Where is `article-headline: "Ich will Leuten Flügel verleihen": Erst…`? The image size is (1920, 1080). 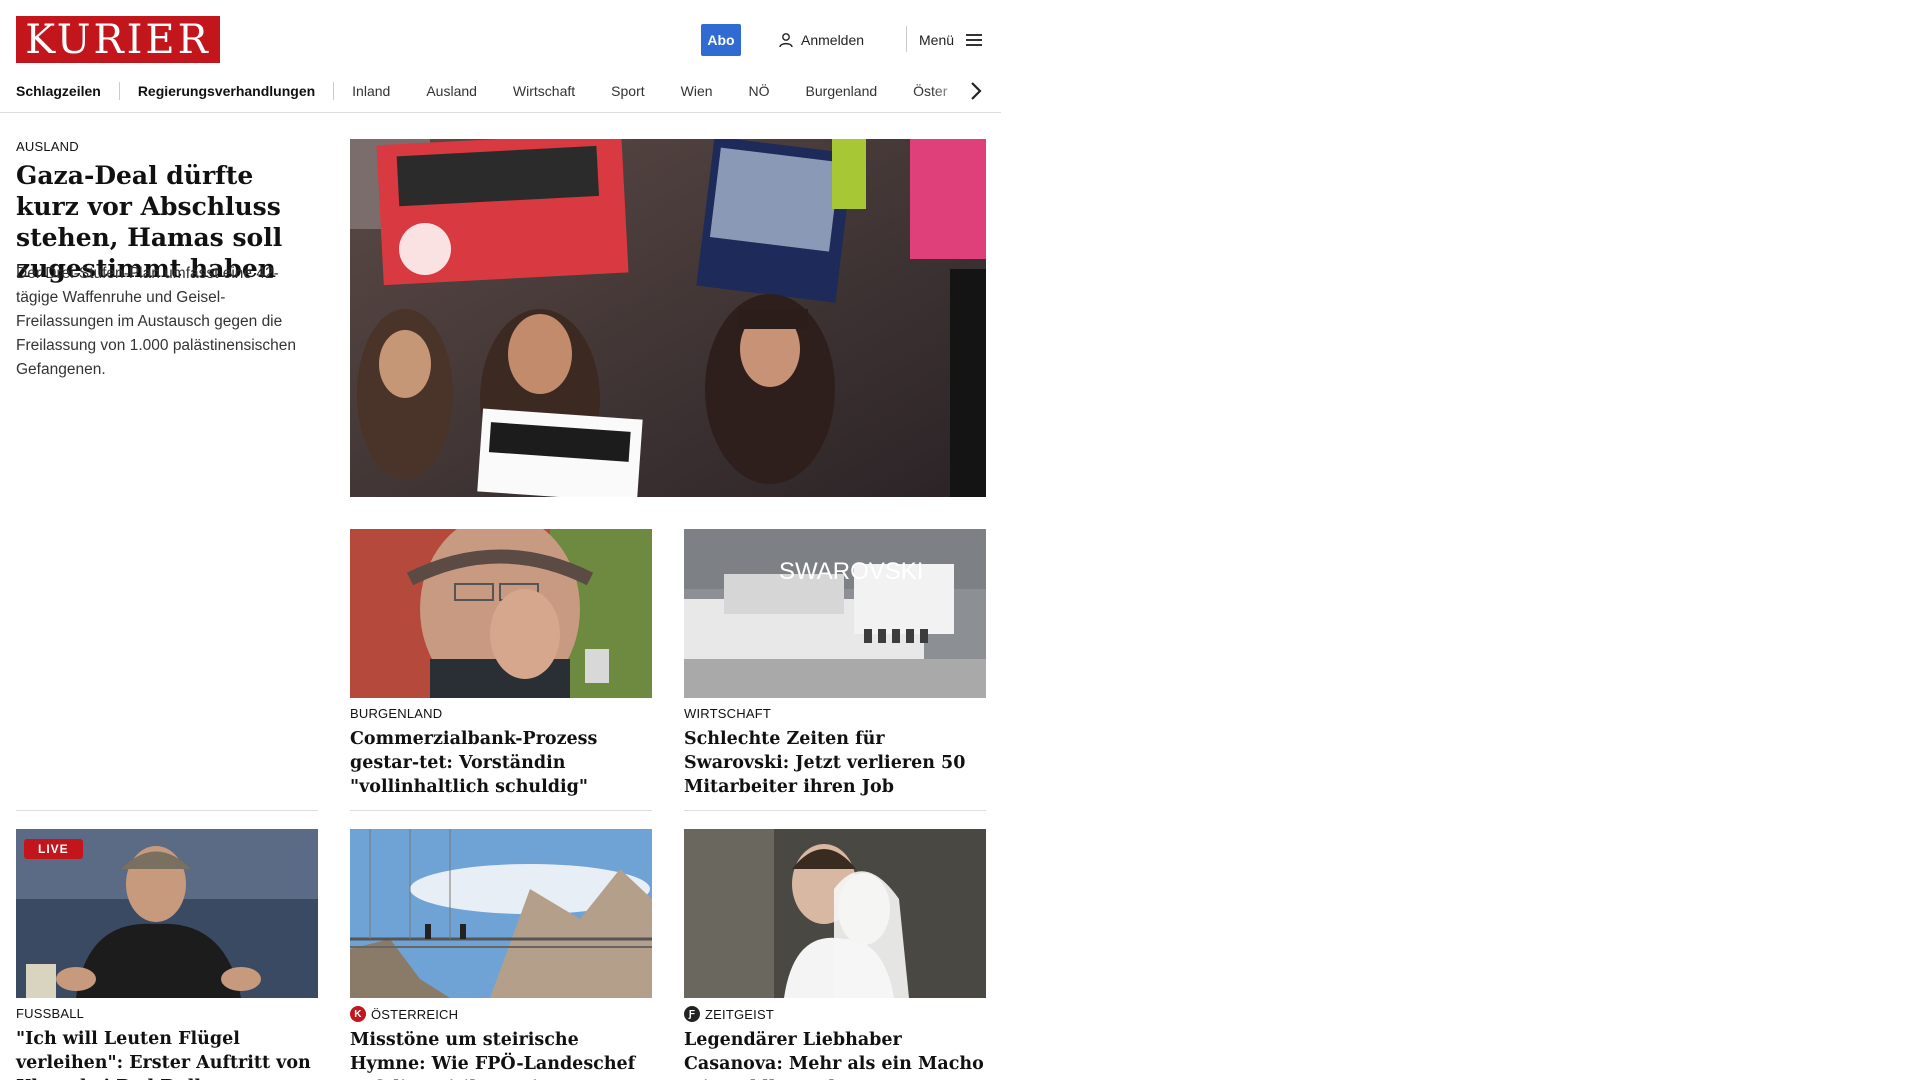
article-headline: "Ich will Leuten Flügel verleihen": Erst… is located at coordinates (167, 1053).